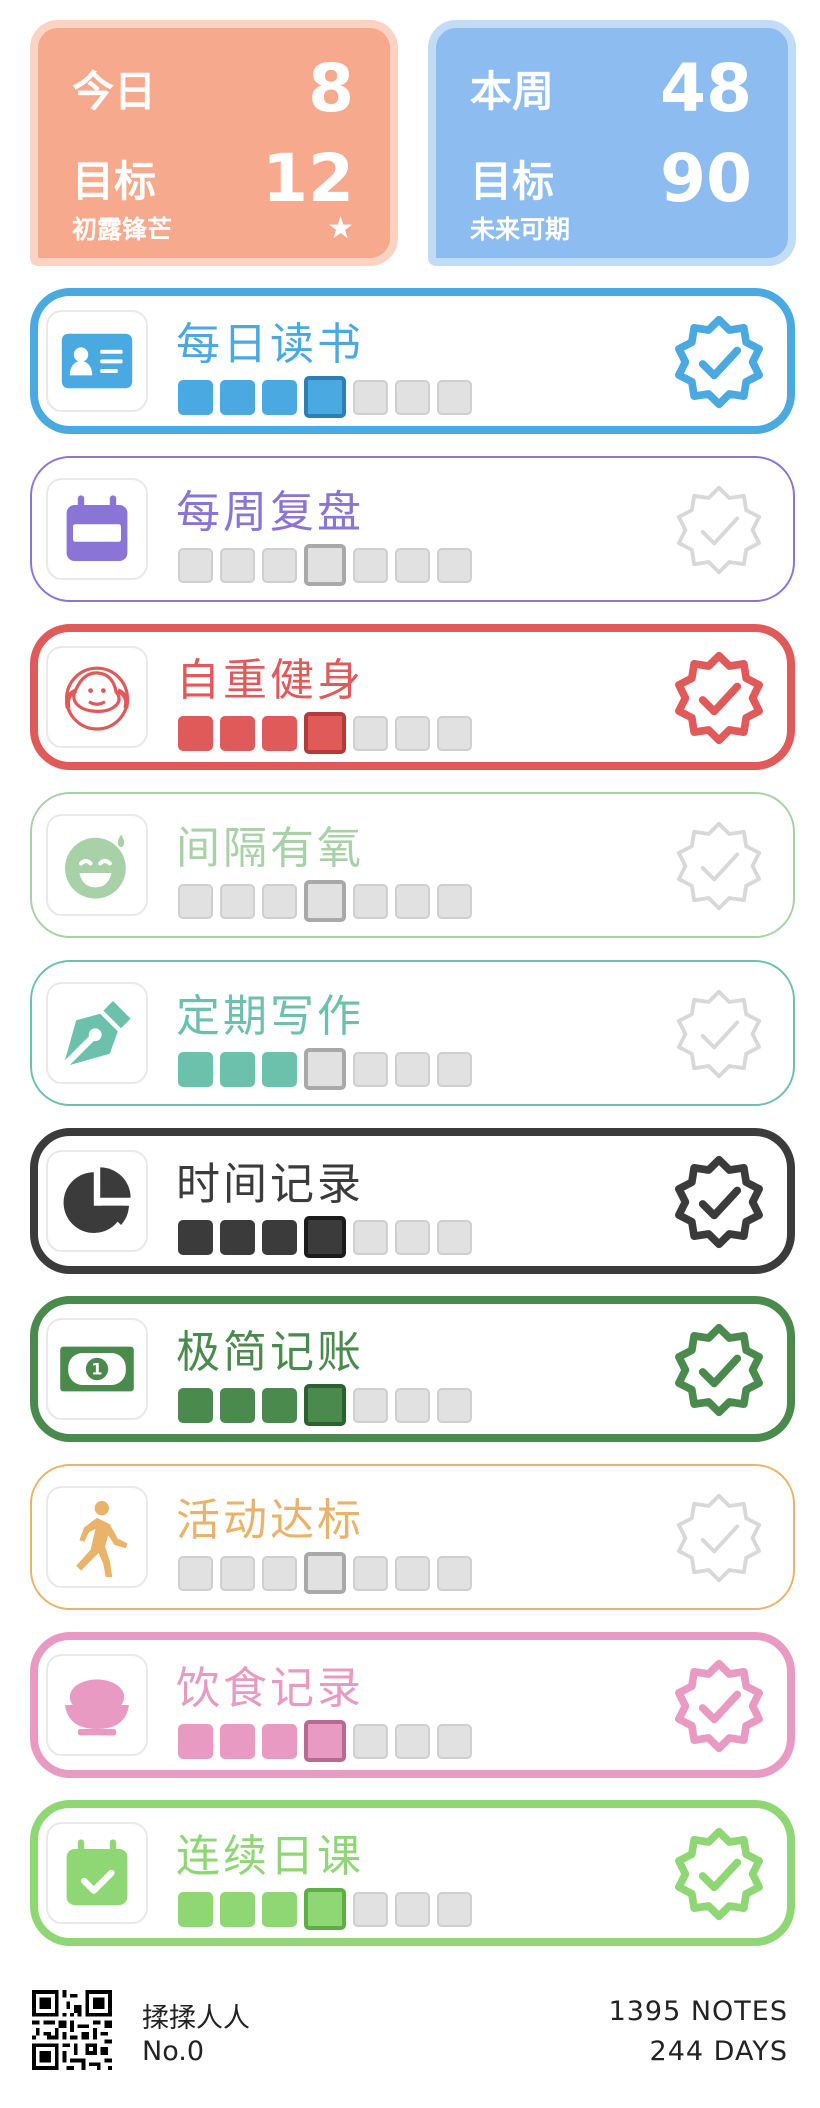 This screenshot has height=2108, width=820. Describe the element at coordinates (97, 529) in the screenshot. I see `calendar-icon` at that location.